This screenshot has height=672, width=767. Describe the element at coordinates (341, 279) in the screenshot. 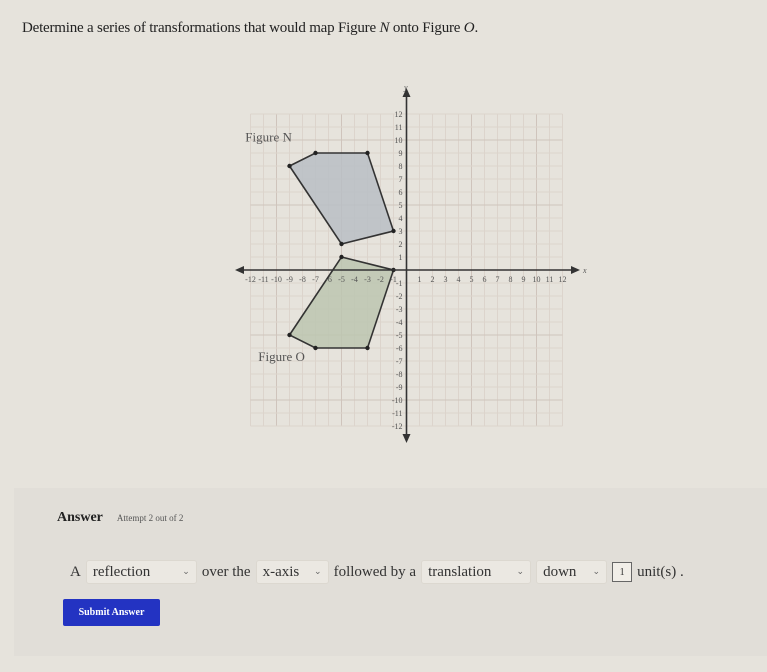

I see `x-tick-label: -5` at that location.